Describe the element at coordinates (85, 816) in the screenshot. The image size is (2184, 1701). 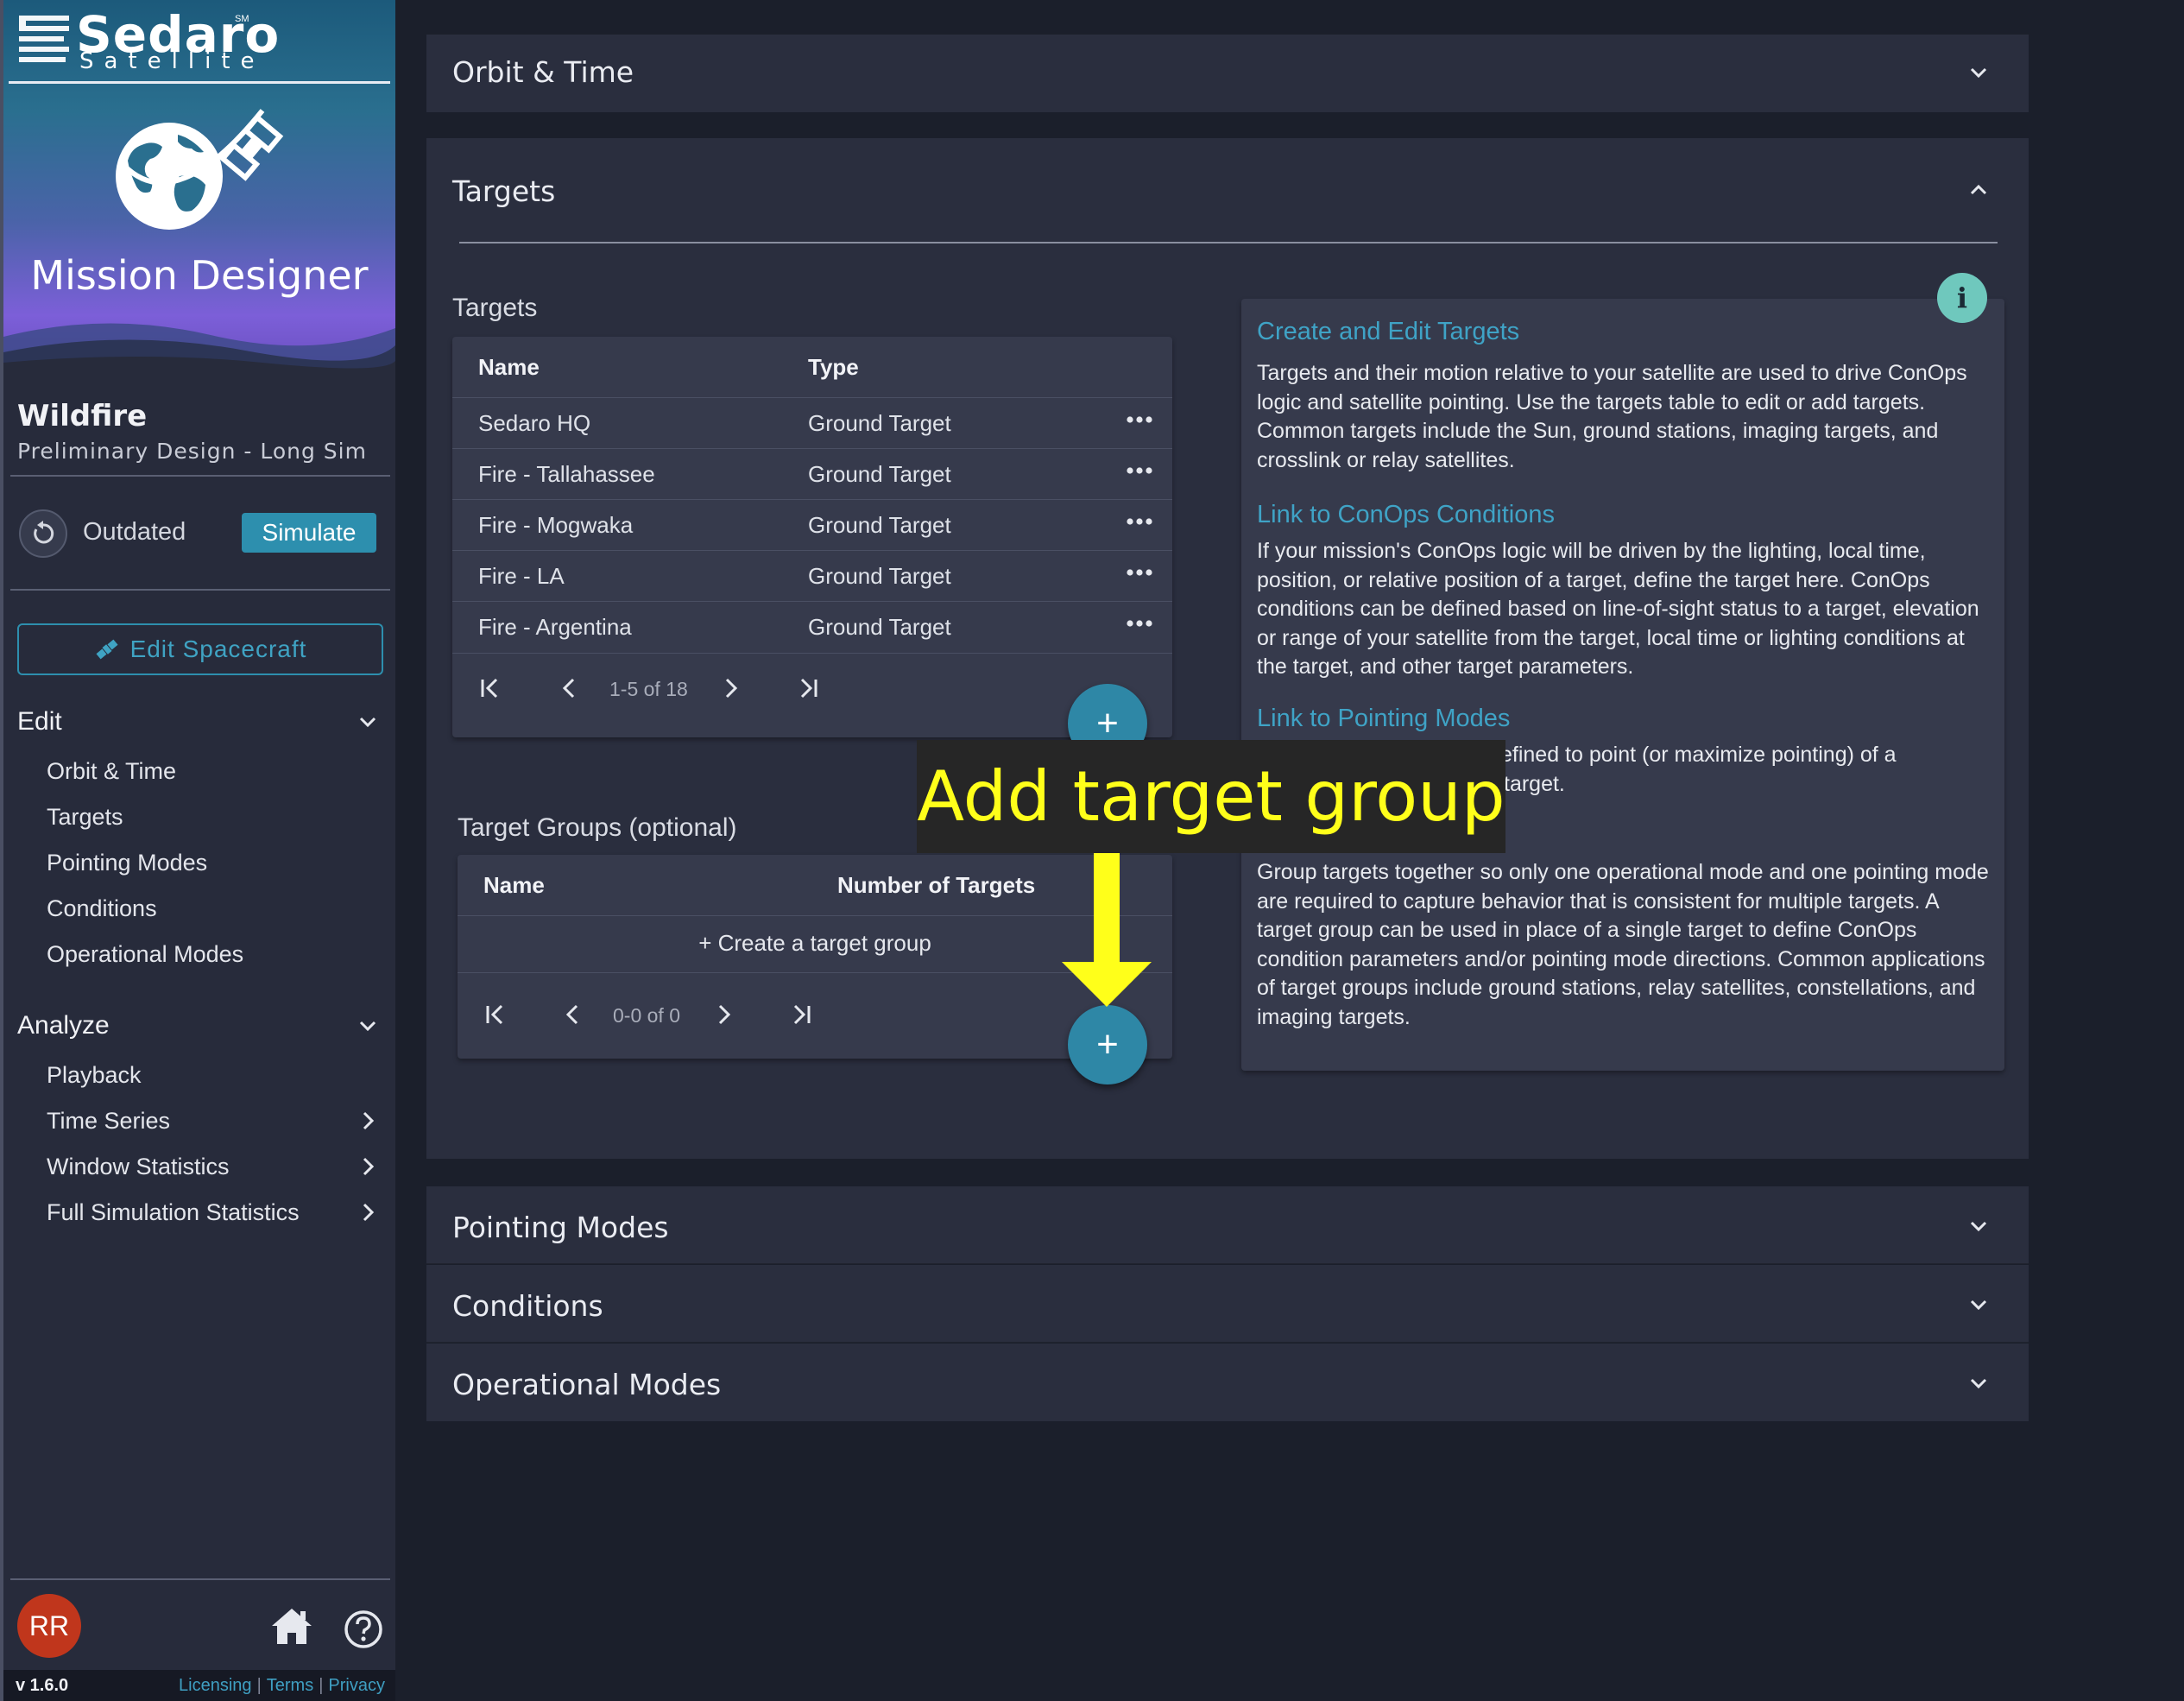
I see `sidebar-item-label: Targets` at that location.